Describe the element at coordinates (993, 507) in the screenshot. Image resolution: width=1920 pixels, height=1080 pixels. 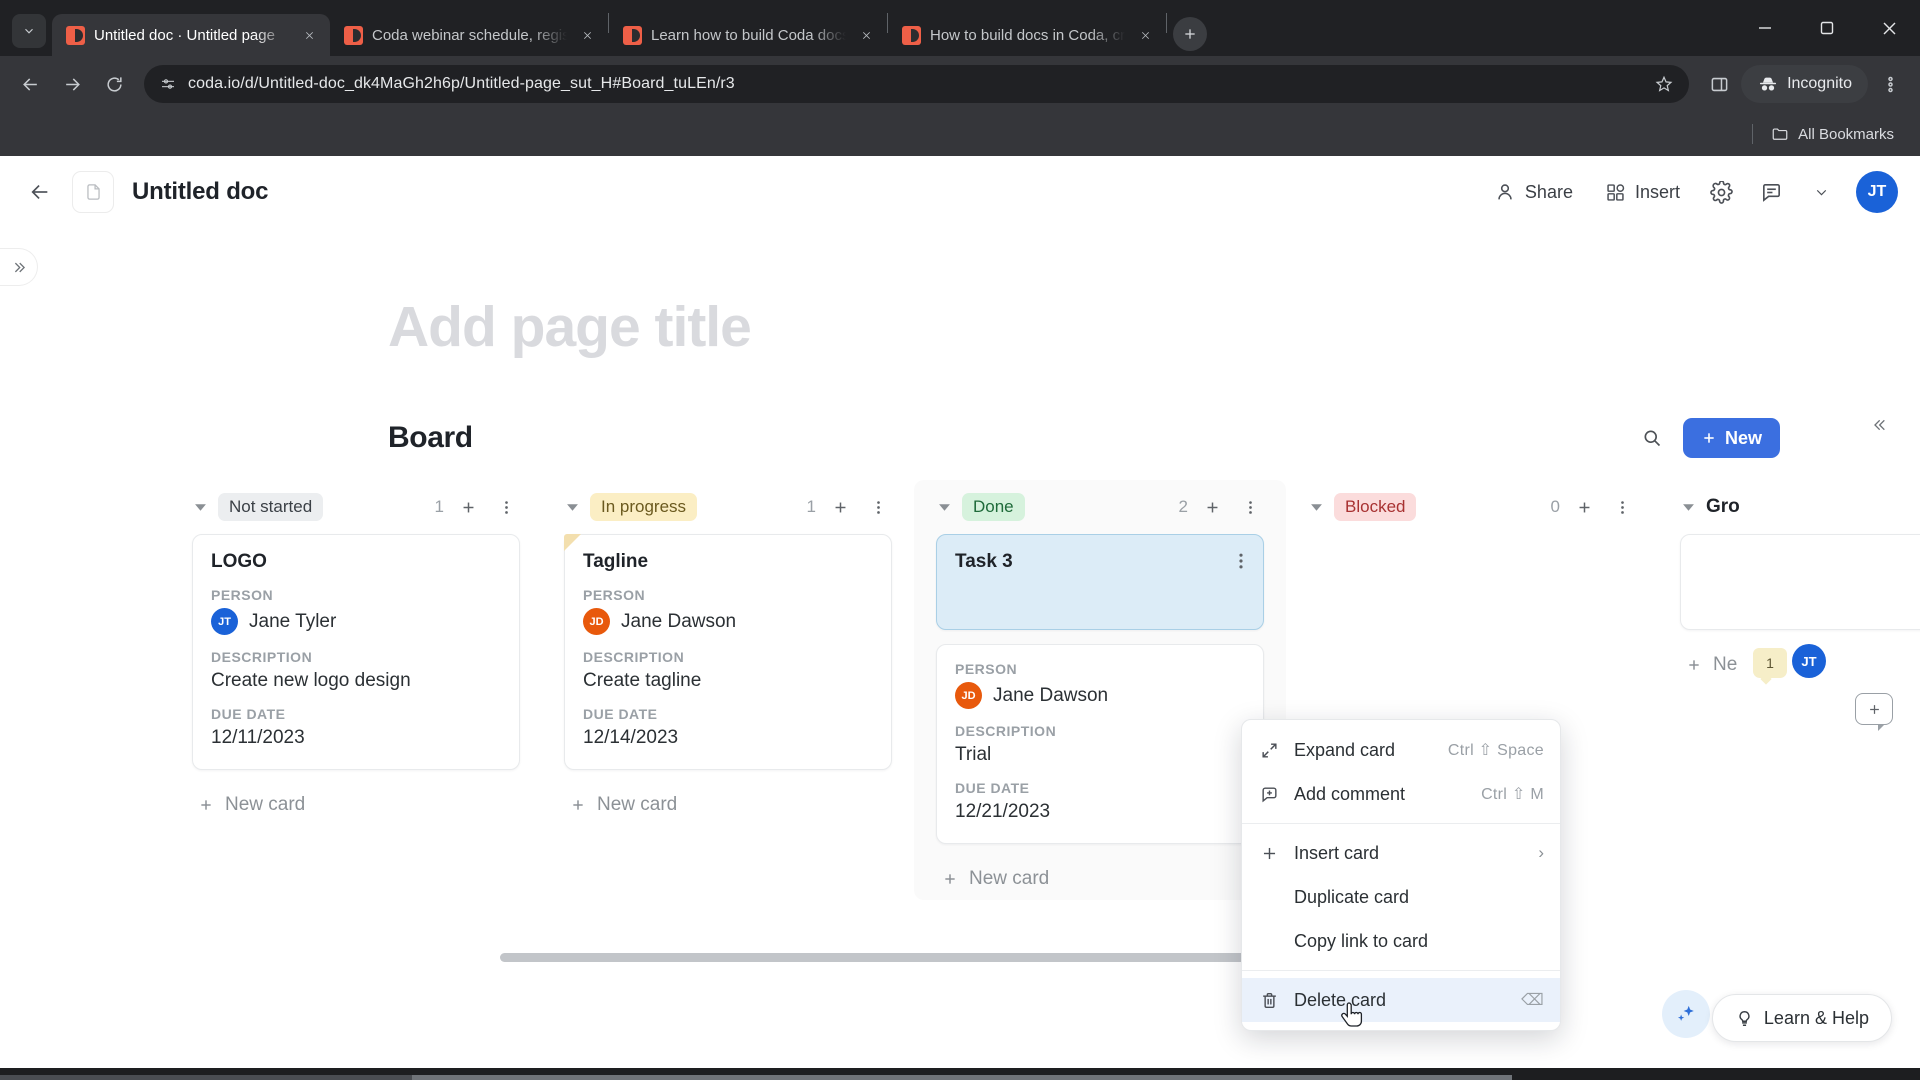
I see `status-pill: Done` at that location.